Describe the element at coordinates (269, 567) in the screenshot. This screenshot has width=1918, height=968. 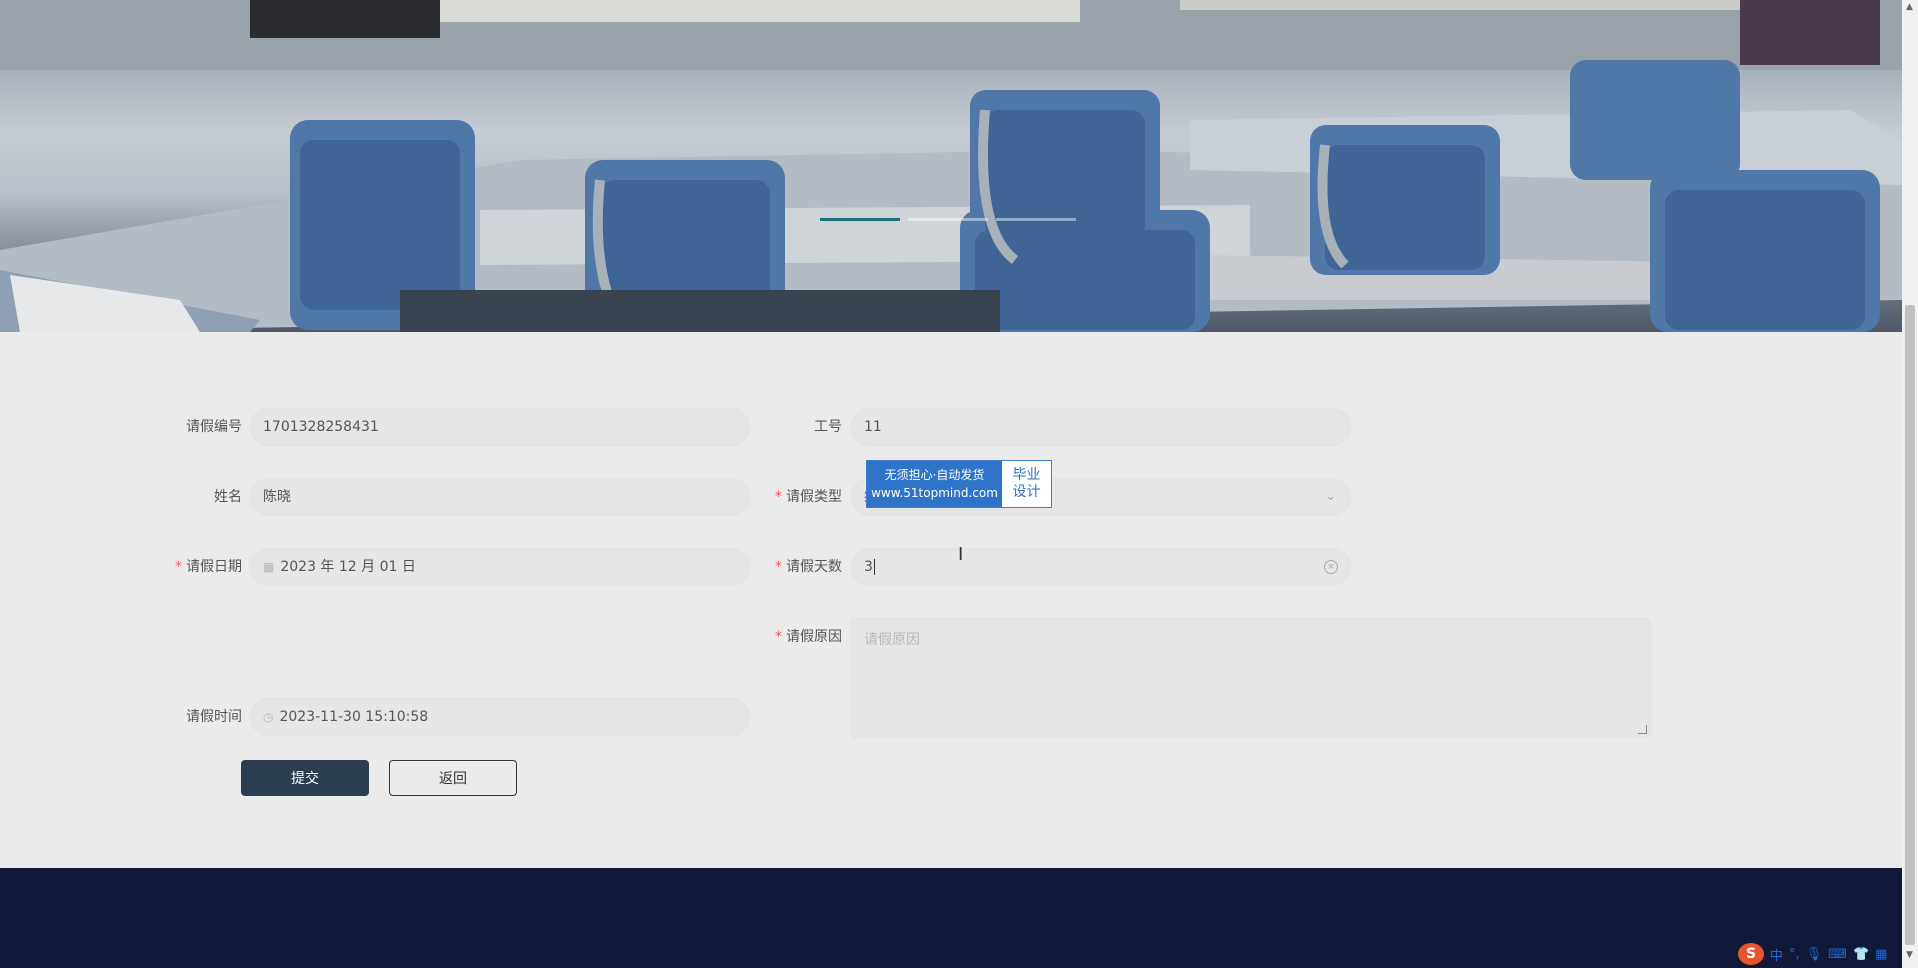
I see `calendar-icon: ▦` at that location.